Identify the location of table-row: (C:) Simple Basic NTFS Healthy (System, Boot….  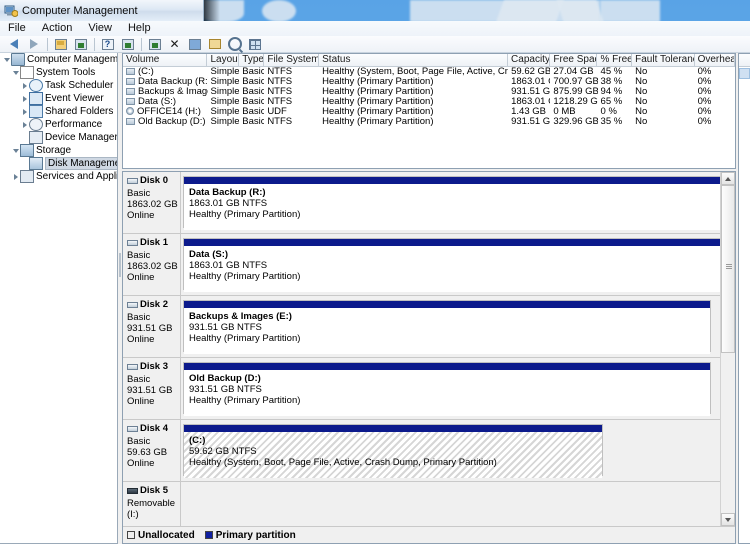
(429, 72).